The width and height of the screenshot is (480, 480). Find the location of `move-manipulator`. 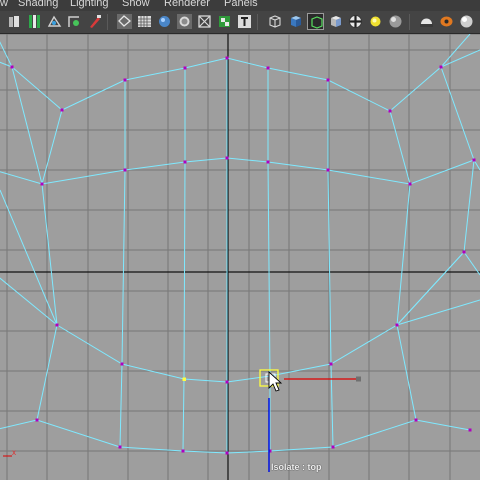

move-manipulator is located at coordinates (310, 420).